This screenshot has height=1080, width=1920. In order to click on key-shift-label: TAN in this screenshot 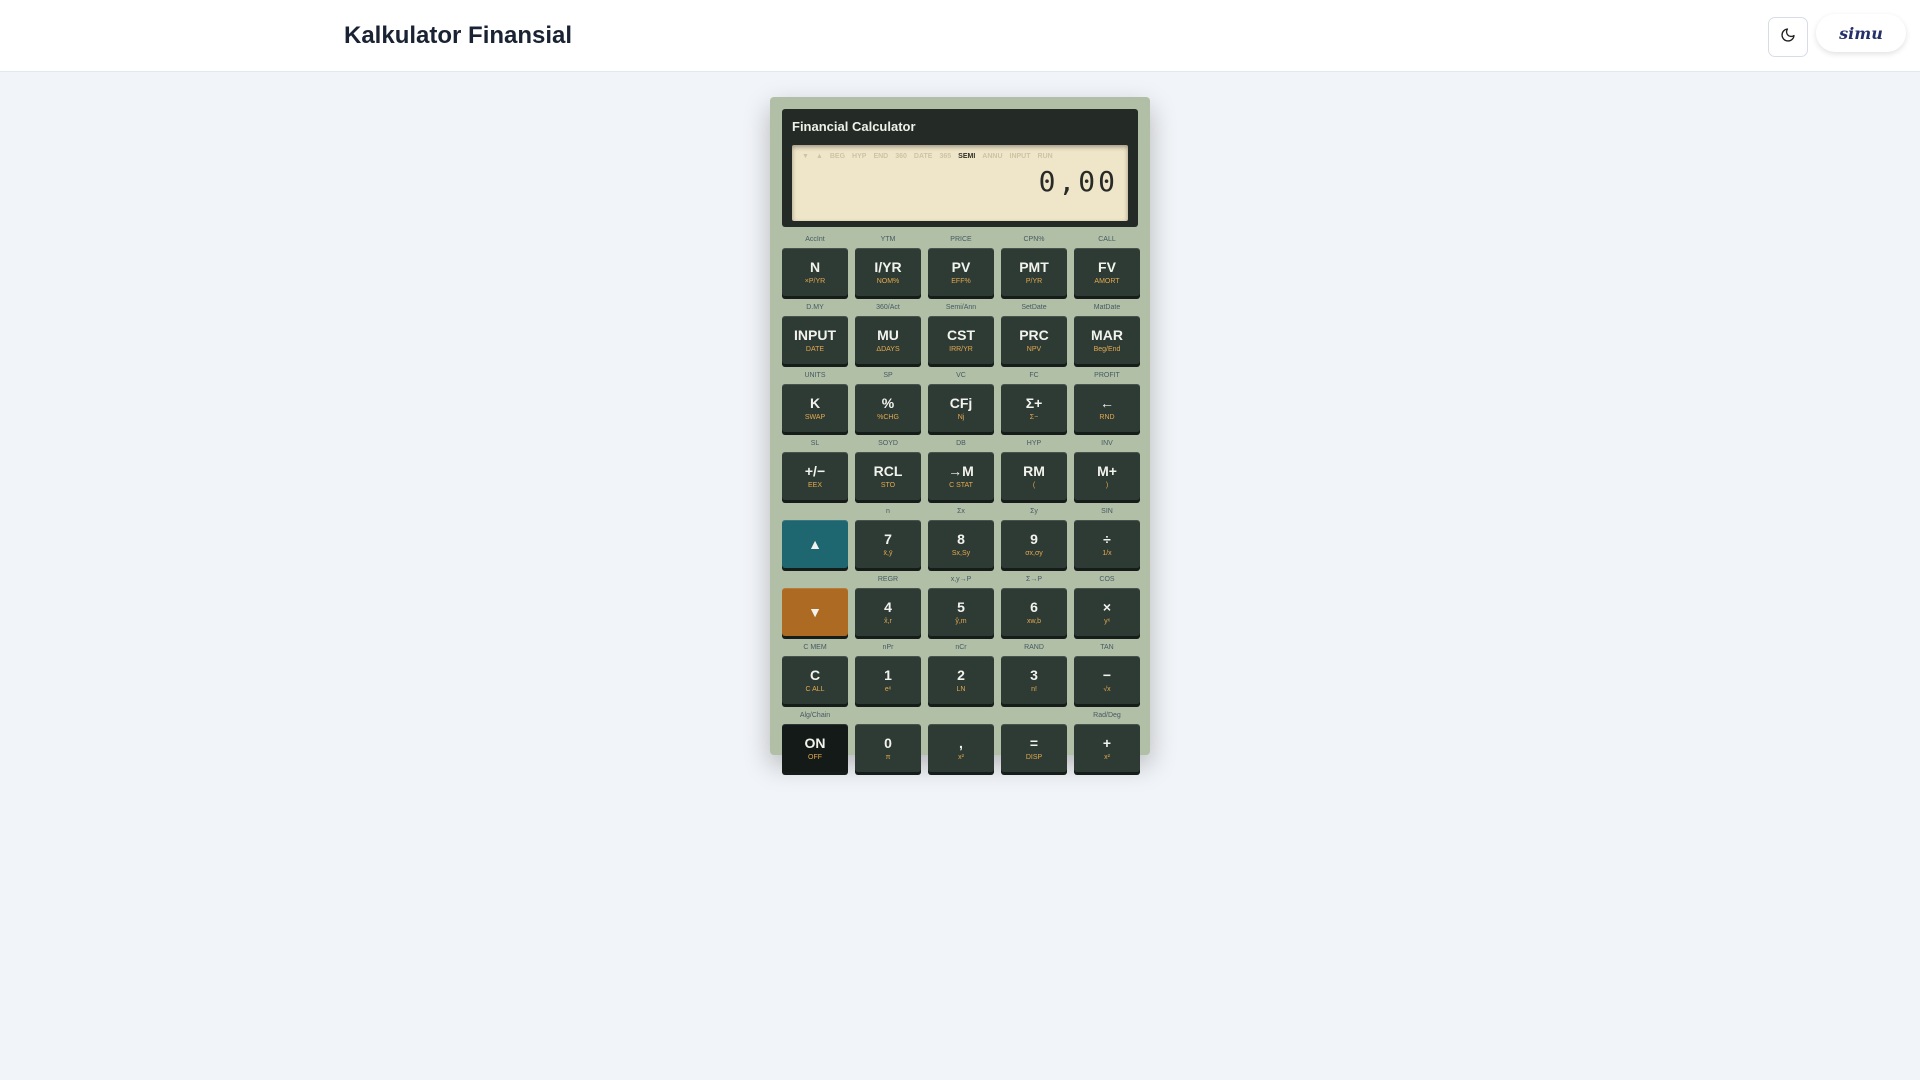, I will do `click(1107, 647)`.